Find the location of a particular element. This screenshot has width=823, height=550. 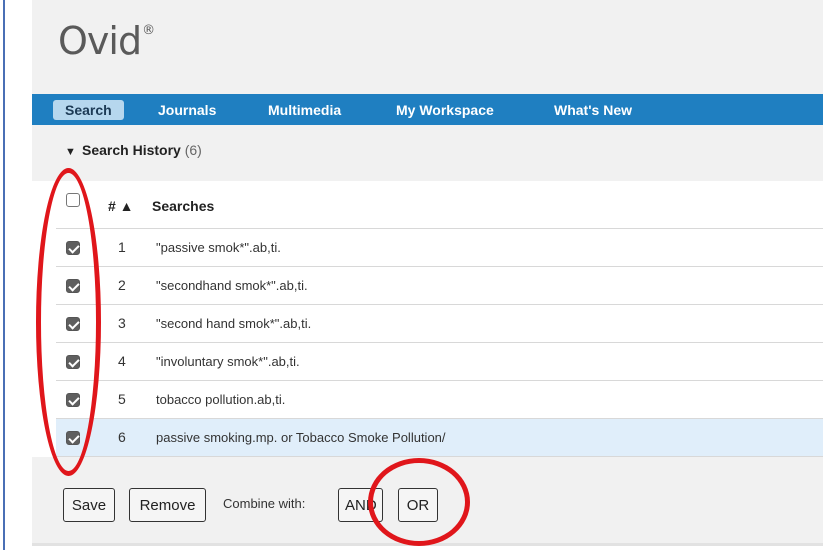

combine-with-label: Combine with: is located at coordinates (264, 503).